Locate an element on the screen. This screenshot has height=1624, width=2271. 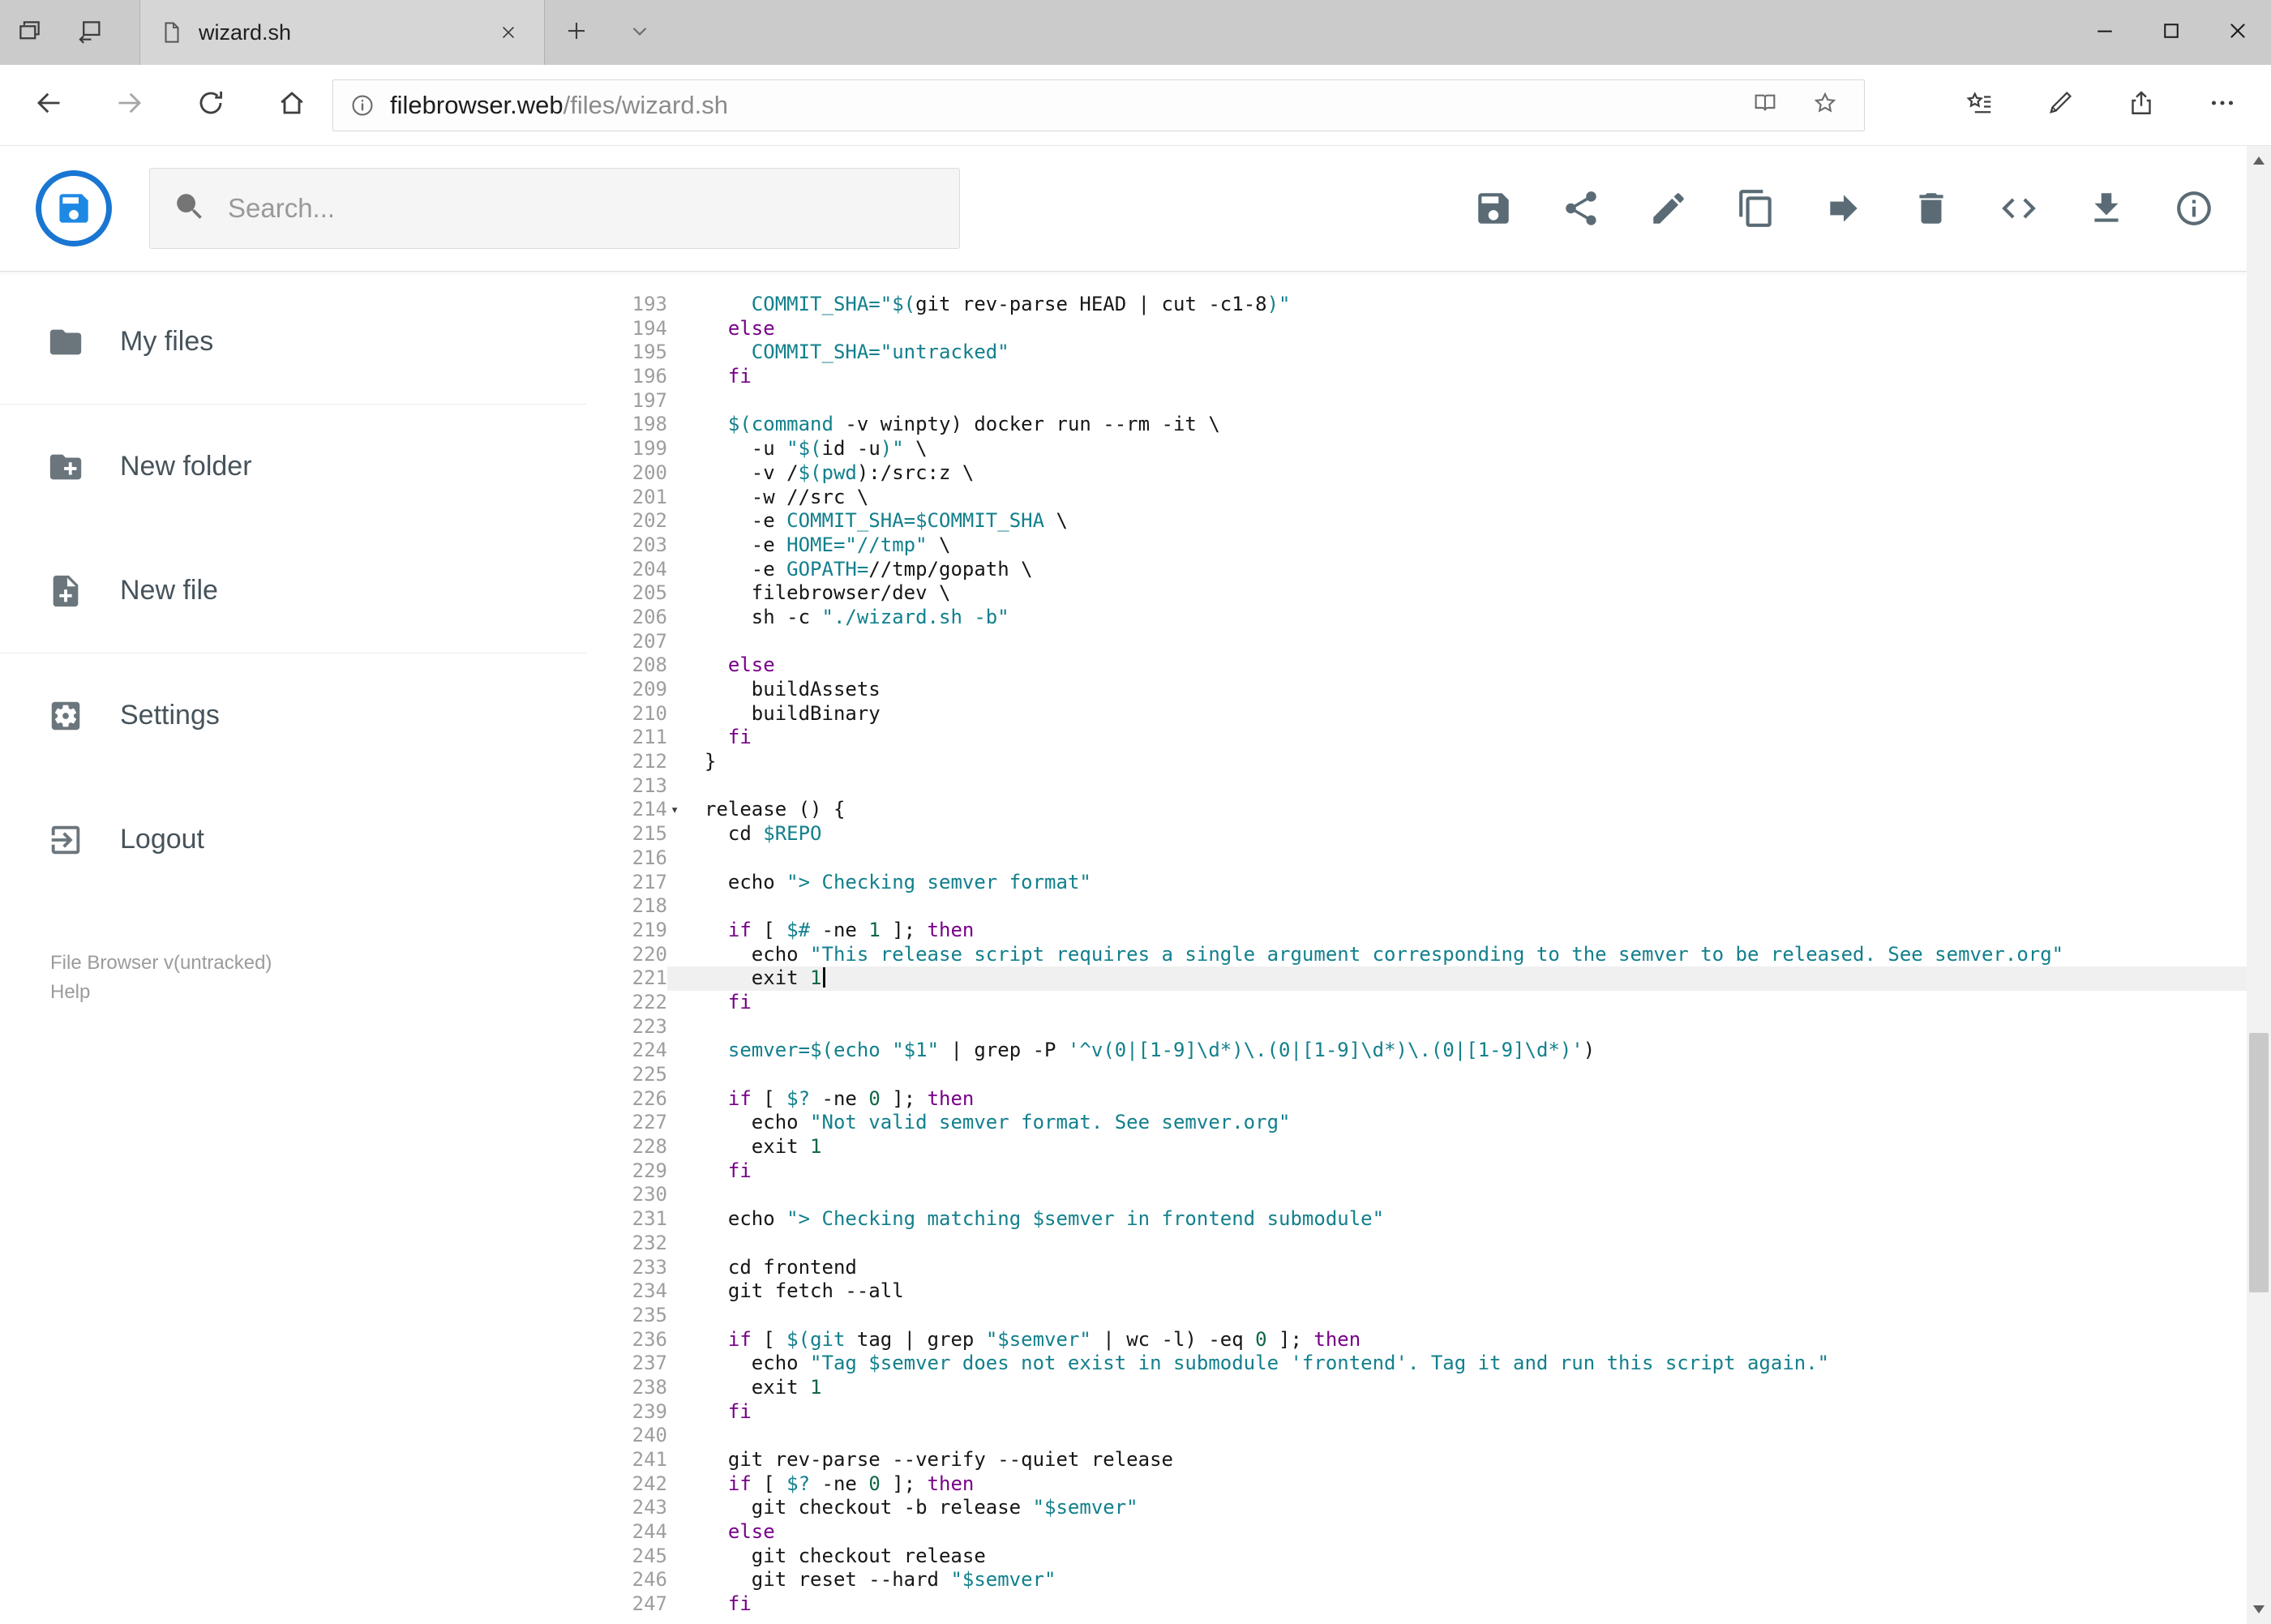
browser-tab: wizard.sh is located at coordinates (342, 33).